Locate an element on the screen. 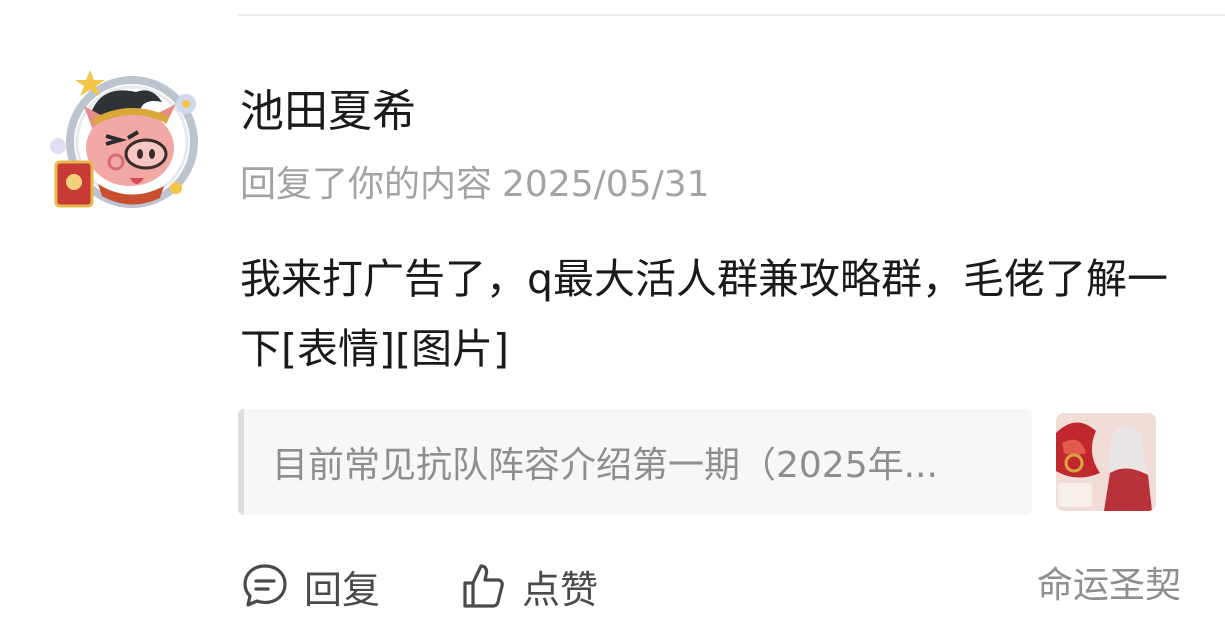 The image size is (1225, 640). comment-date: 2025/05/31 is located at coordinates (606, 184).